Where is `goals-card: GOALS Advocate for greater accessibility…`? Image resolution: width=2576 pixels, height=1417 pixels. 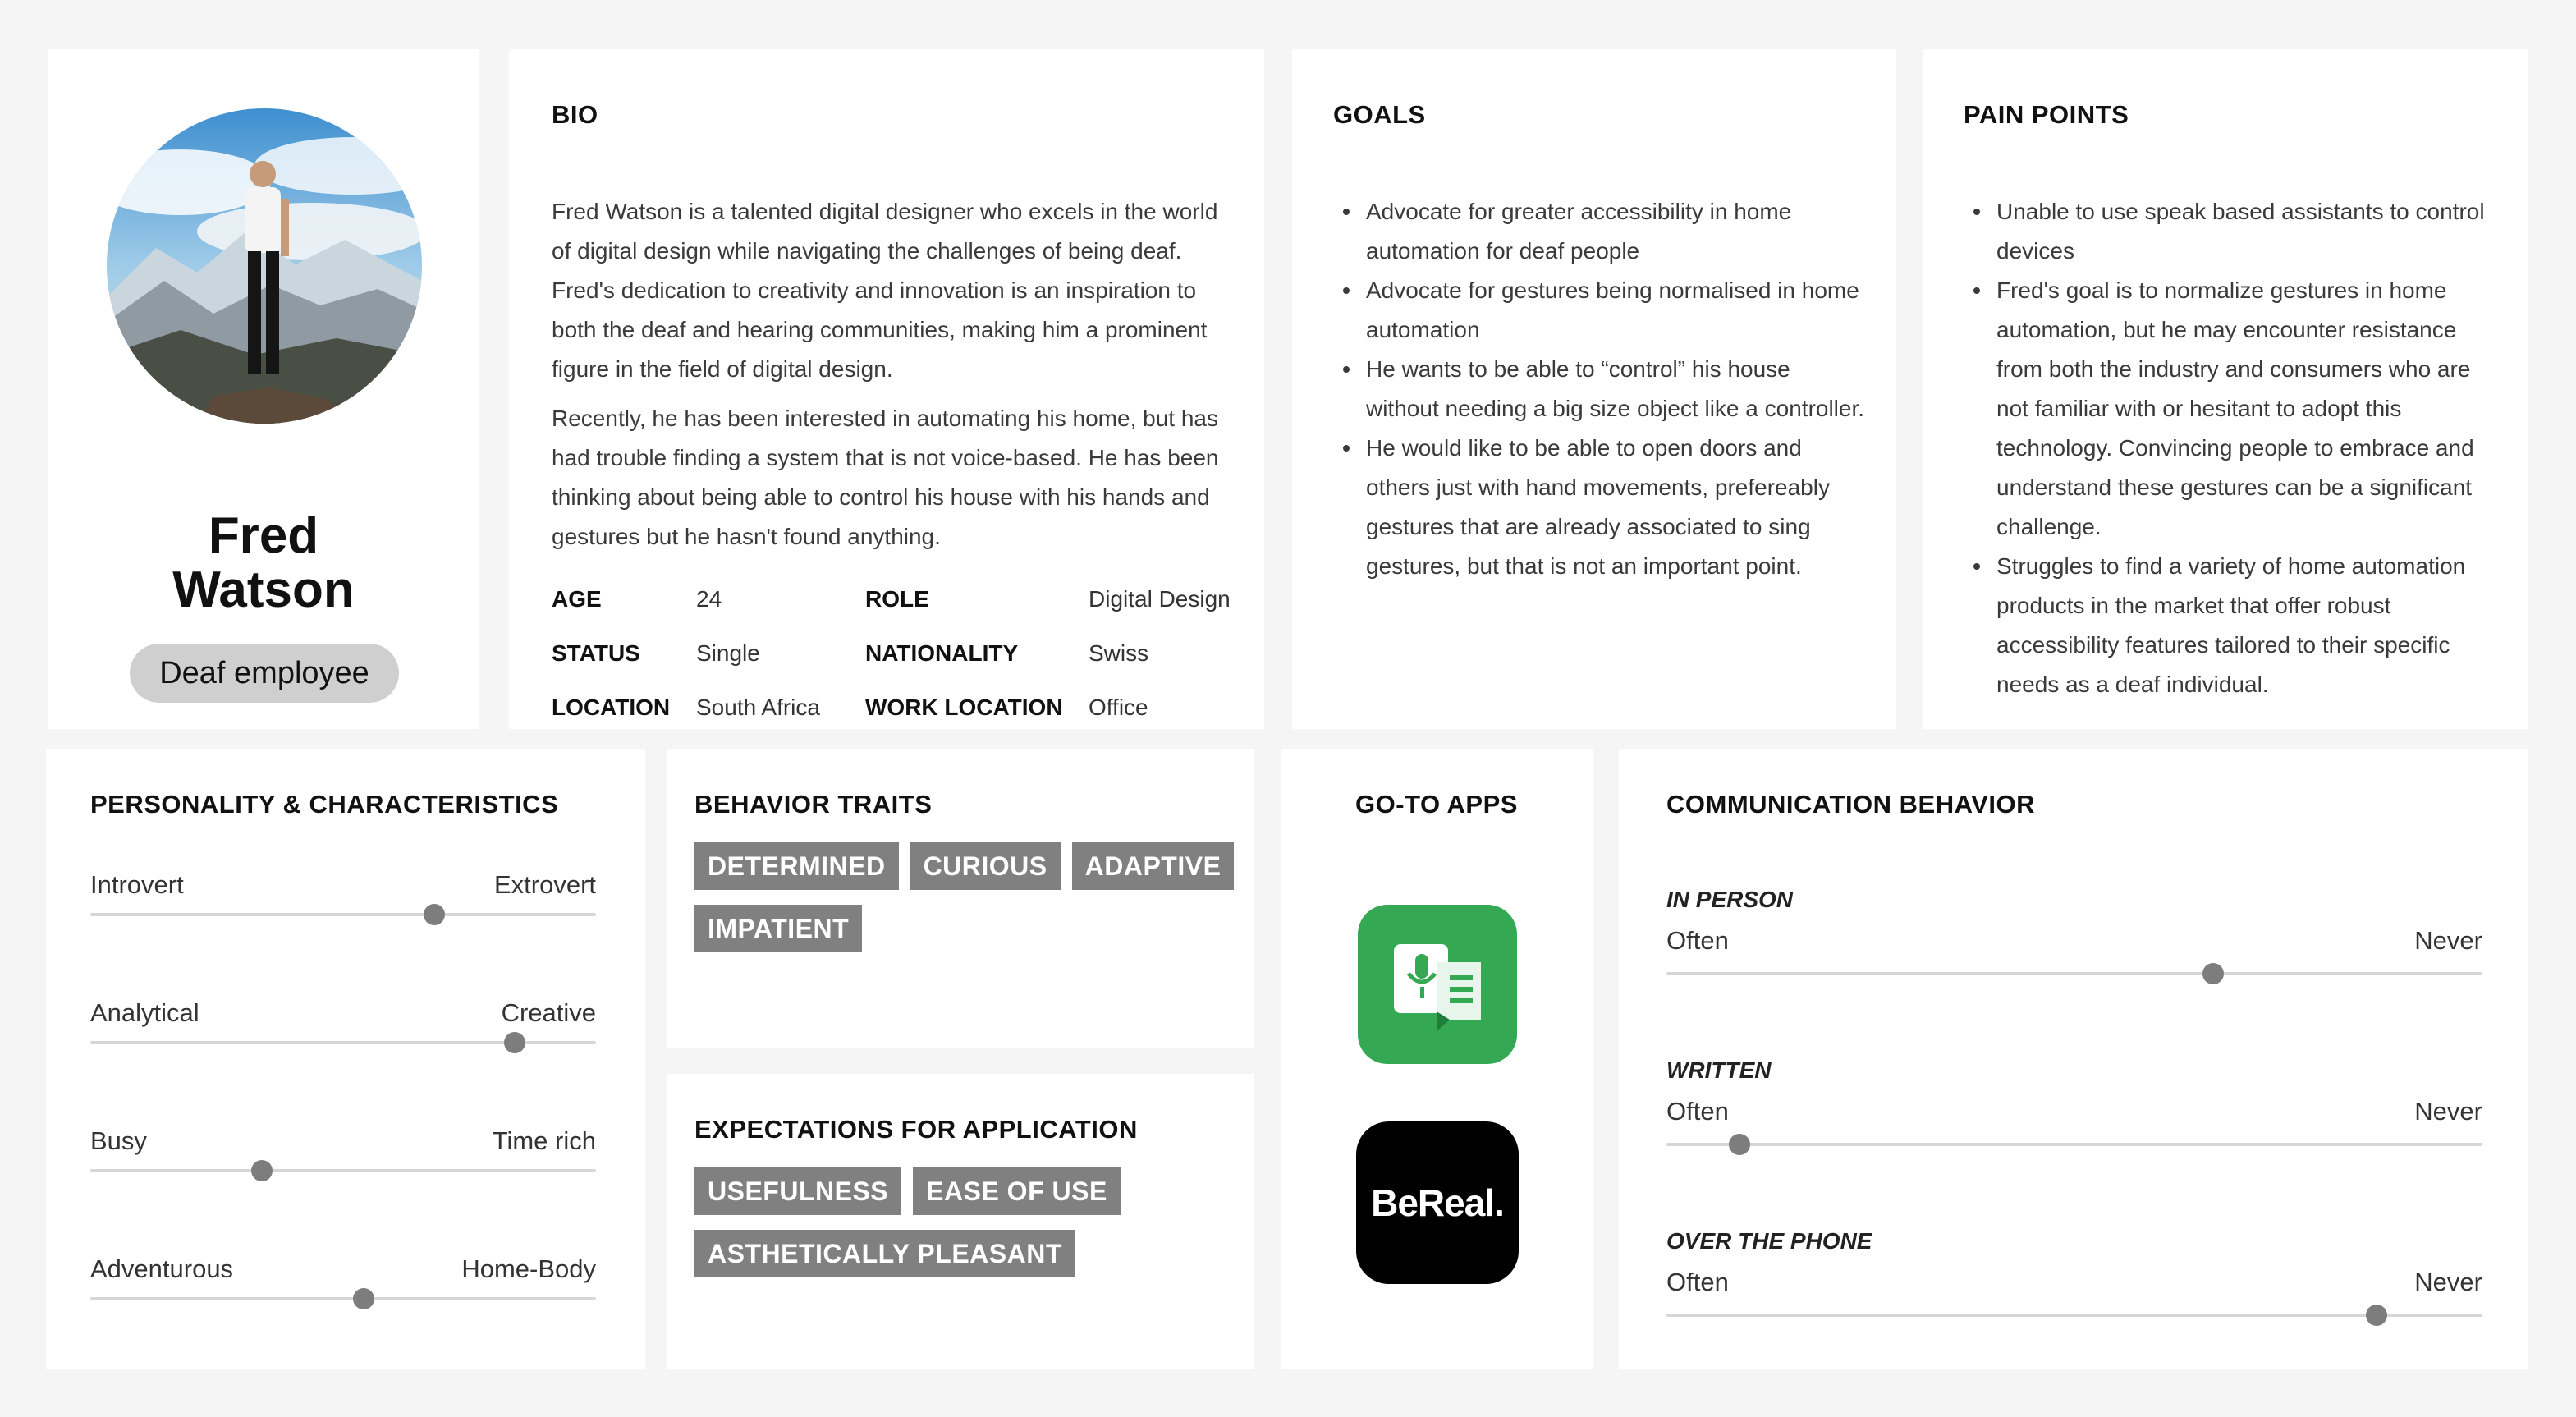
goals-card: GOALS Advocate for greater accessibility… is located at coordinates (1594, 389).